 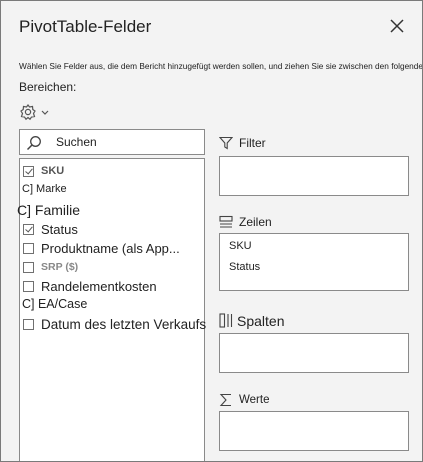 What do you see at coordinates (48, 87) in the screenshot?
I see `areas-label: Bereichen:` at bounding box center [48, 87].